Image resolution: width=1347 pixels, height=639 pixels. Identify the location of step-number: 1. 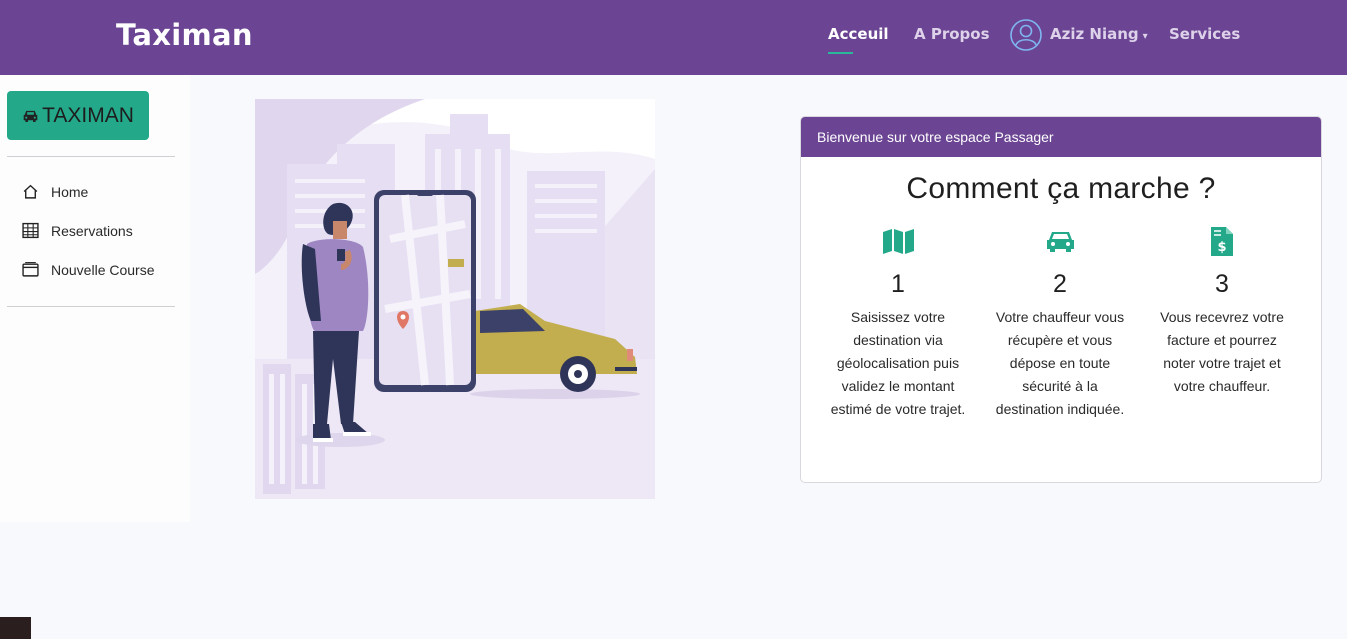
(898, 284).